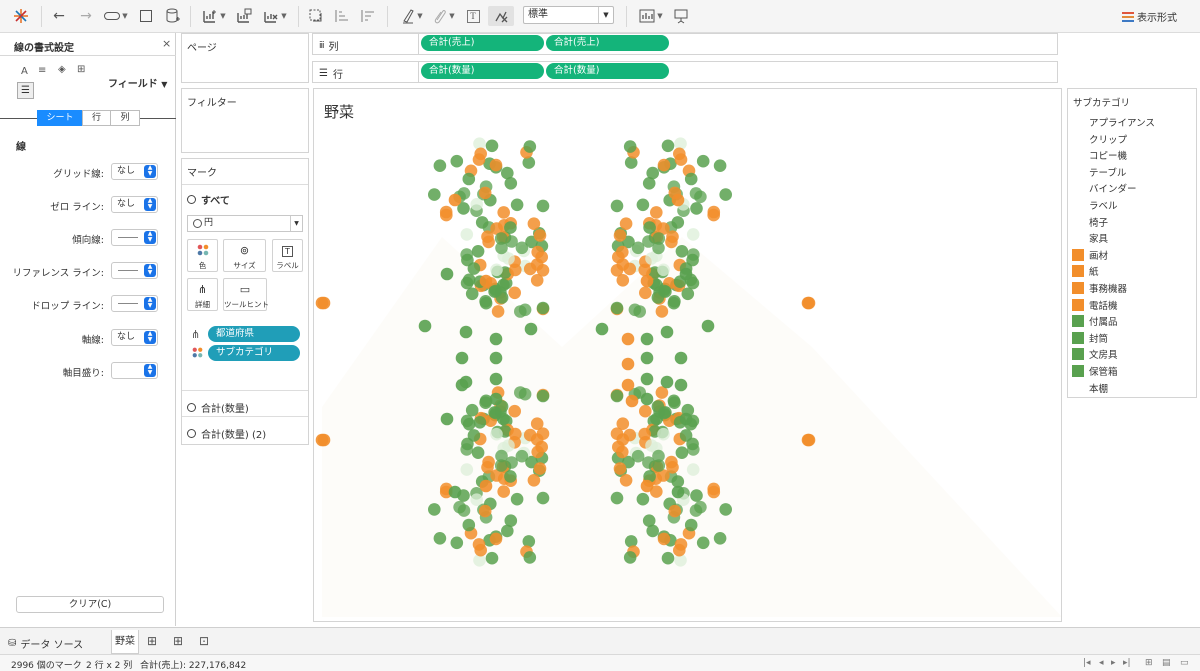 The image size is (1200, 671). What do you see at coordinates (25, 90) in the screenshot?
I see `lines-format-icon: ☰` at bounding box center [25, 90].